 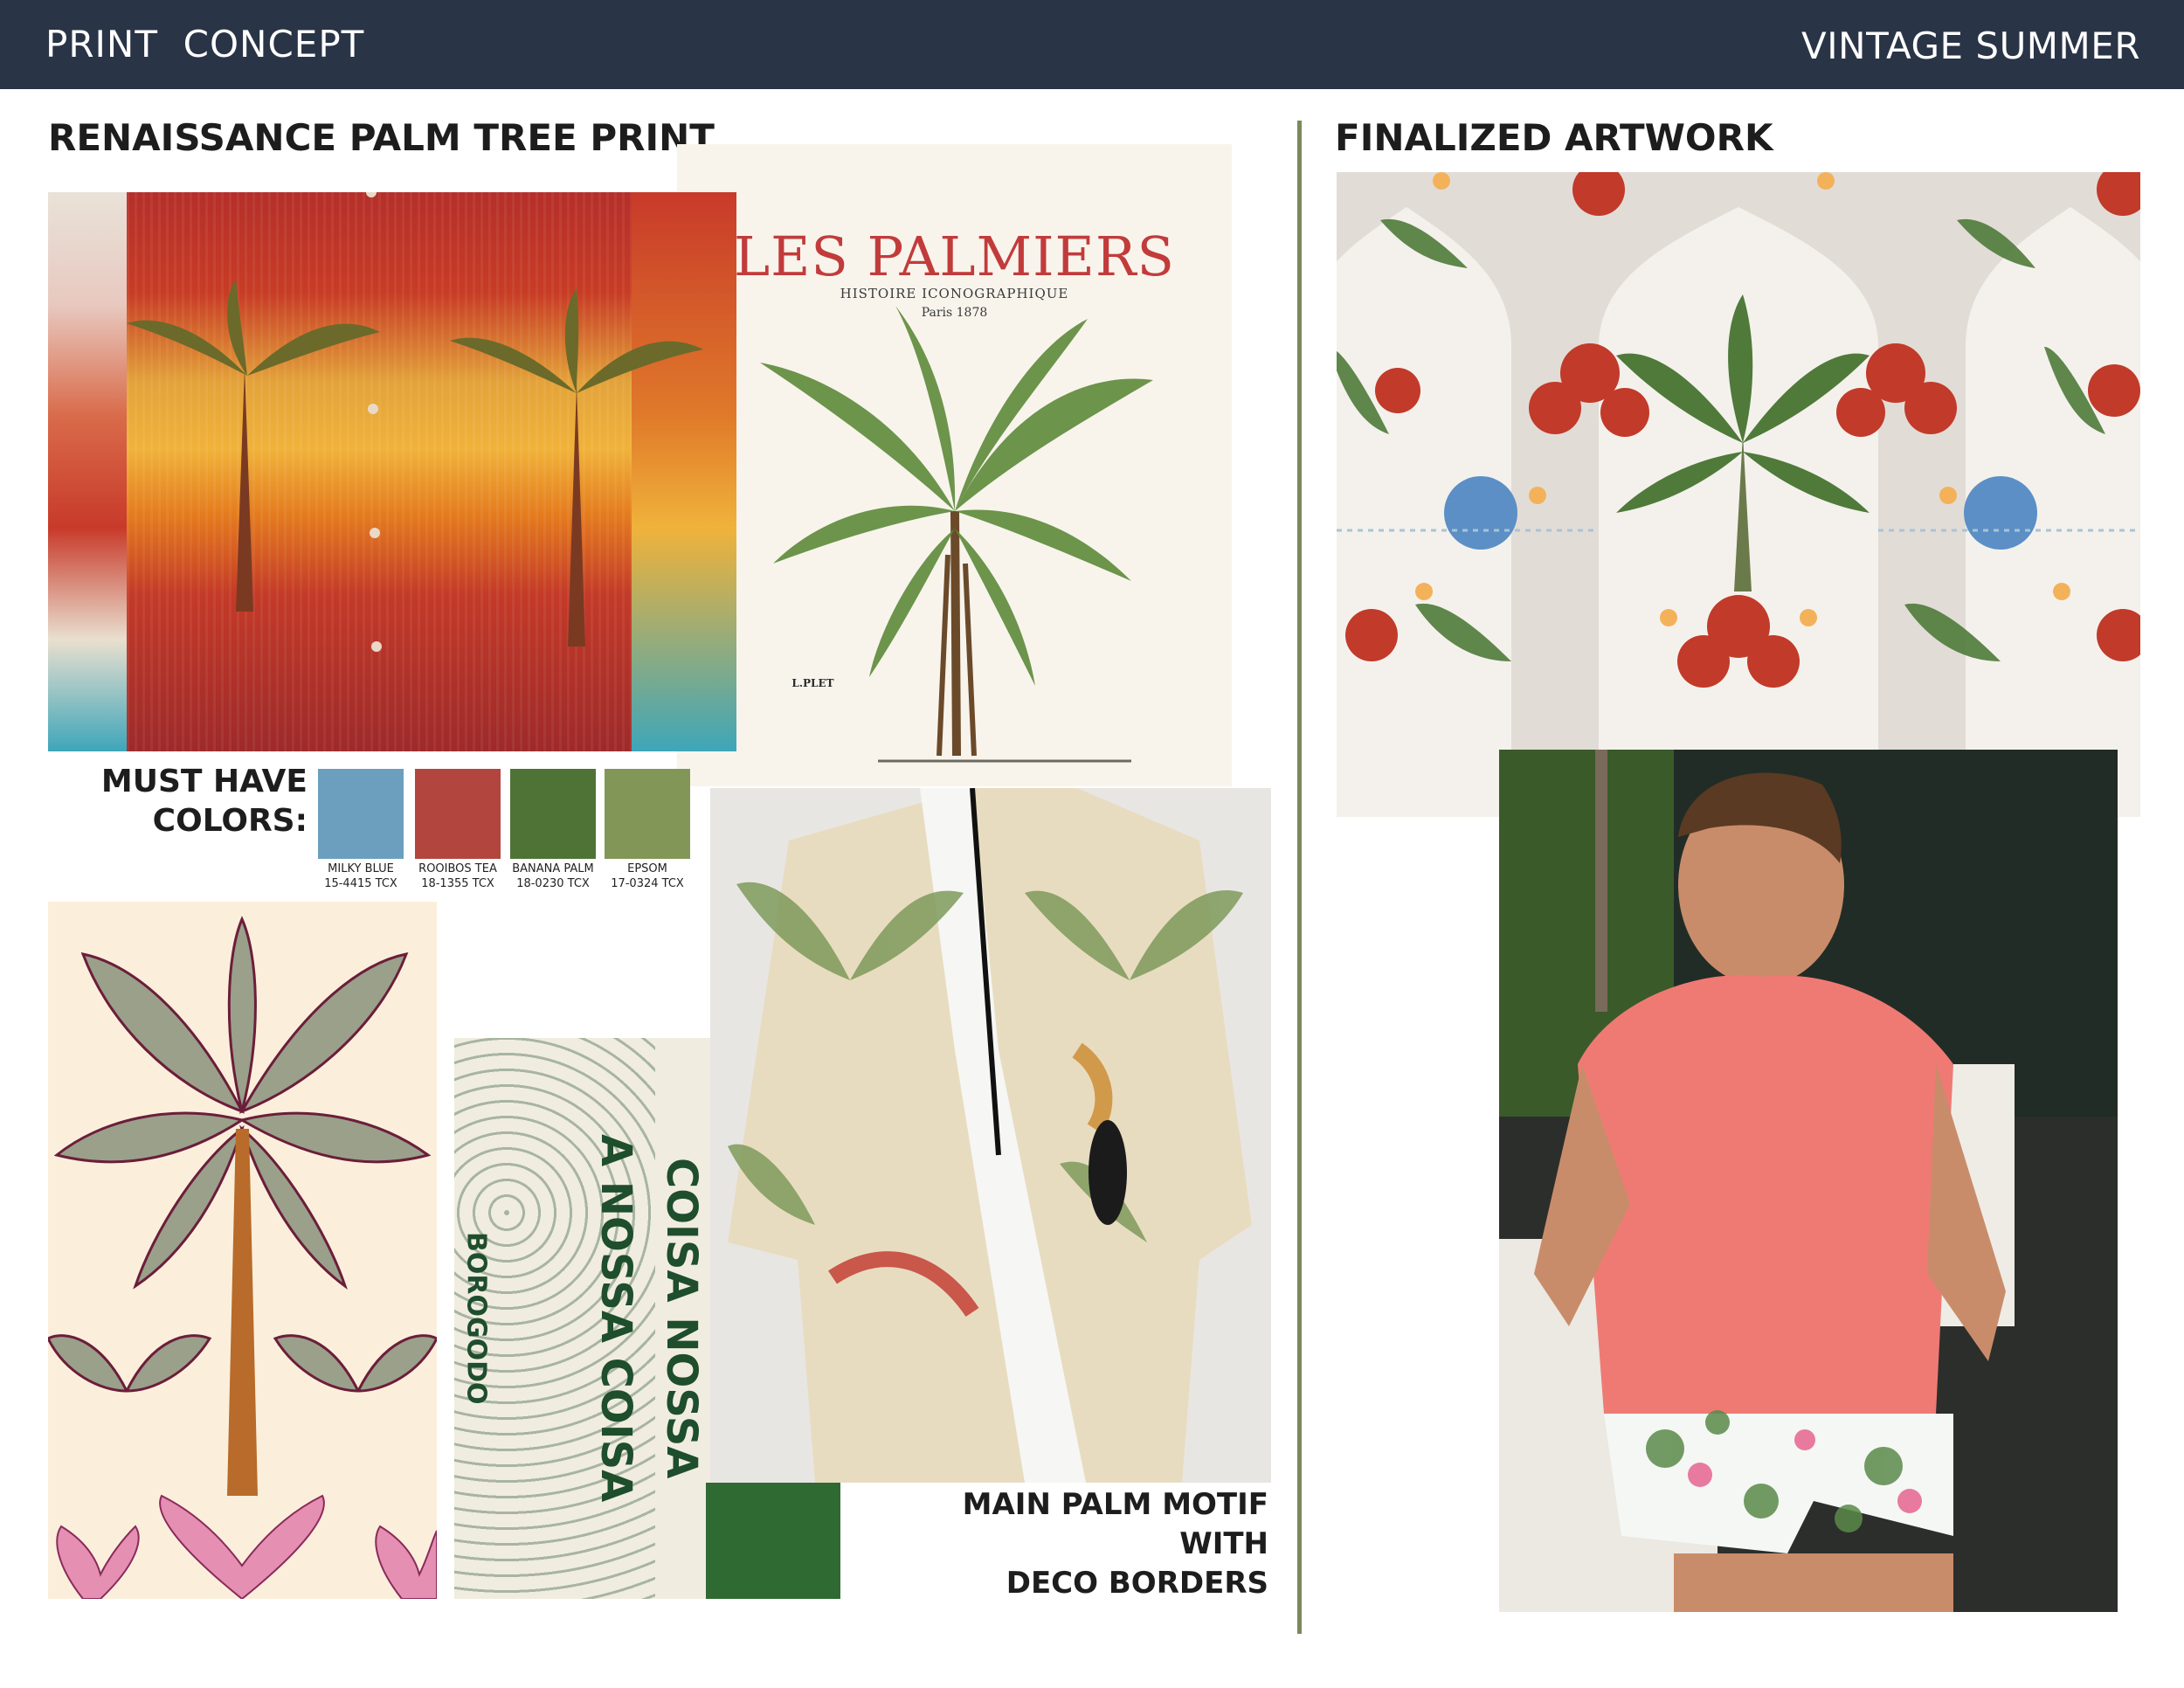 I want to click on green-palm-shirt-photo, so click(x=990, y=1135).